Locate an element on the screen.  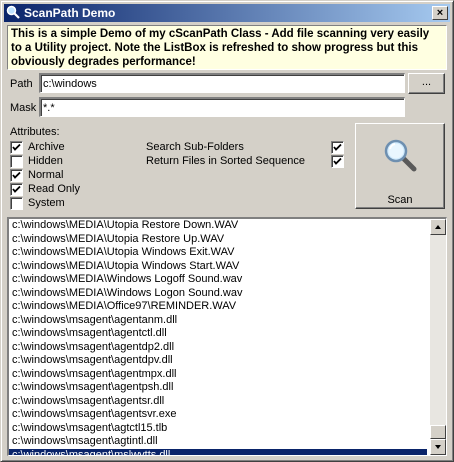
sorted-sequence-label: Return Files in Sorted Sequence is located at coordinates (225, 161).